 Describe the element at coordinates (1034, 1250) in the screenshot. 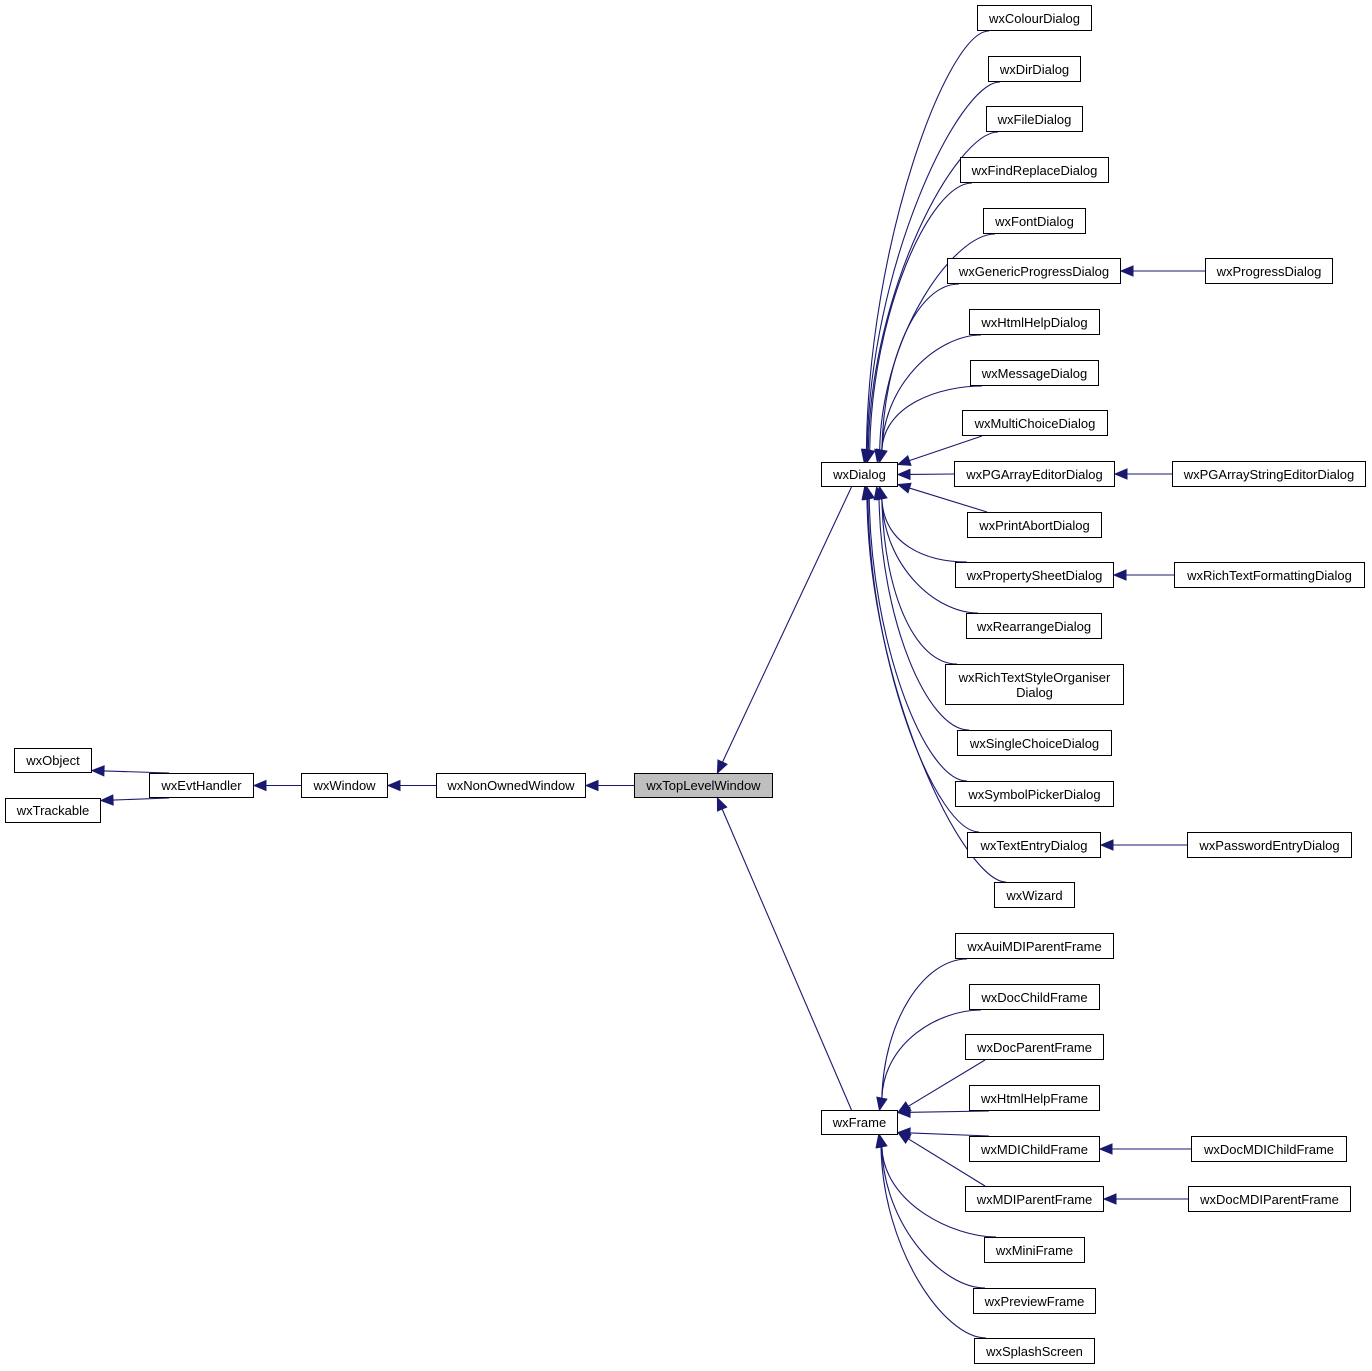

I see `node-wxMiniFrame: wxMiniFrame` at that location.